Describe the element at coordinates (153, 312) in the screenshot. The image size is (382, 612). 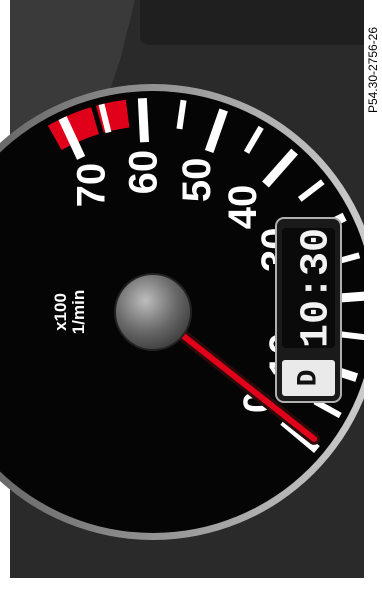
I see `needle-hub` at that location.